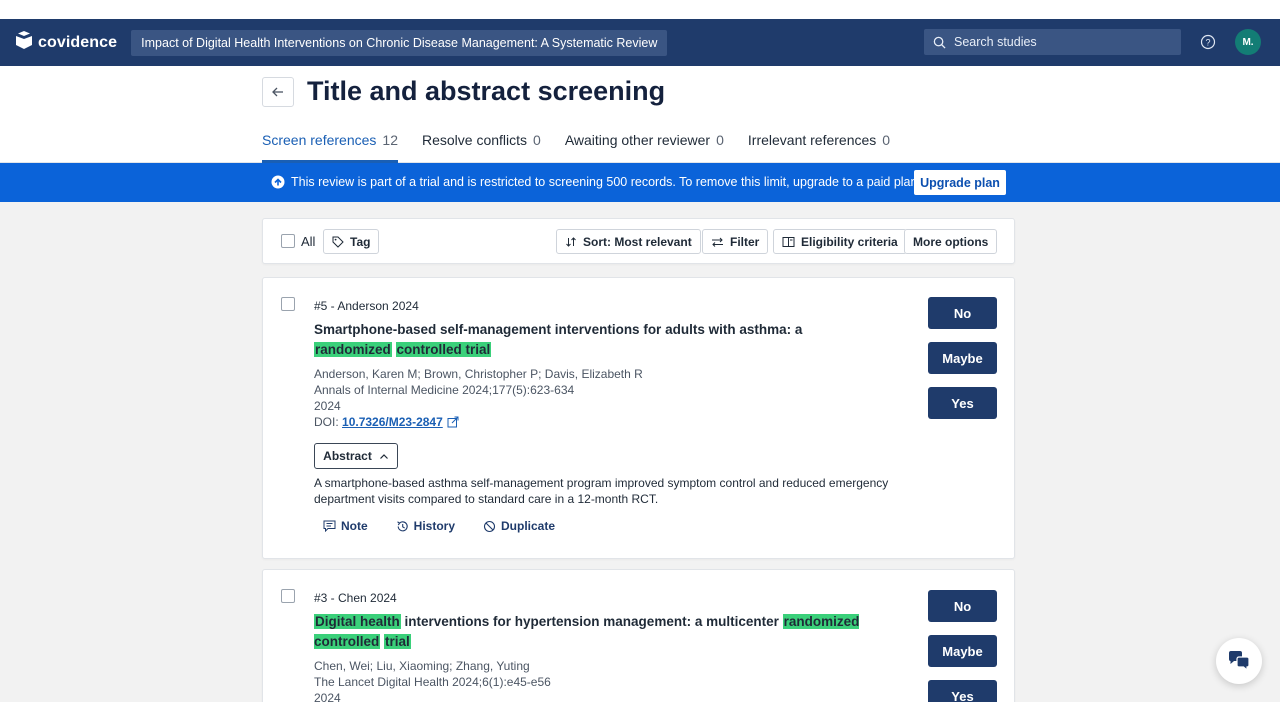 The width and height of the screenshot is (1280, 720). What do you see at coordinates (78, 42) in the screenshot?
I see `logo-text: covidence` at bounding box center [78, 42].